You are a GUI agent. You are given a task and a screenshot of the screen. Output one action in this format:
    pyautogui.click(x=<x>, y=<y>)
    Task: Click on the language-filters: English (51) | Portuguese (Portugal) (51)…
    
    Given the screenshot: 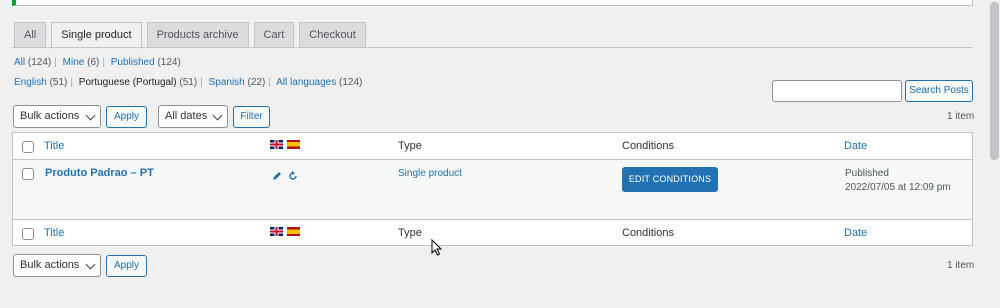 What is the action you would take?
    pyautogui.click(x=188, y=82)
    